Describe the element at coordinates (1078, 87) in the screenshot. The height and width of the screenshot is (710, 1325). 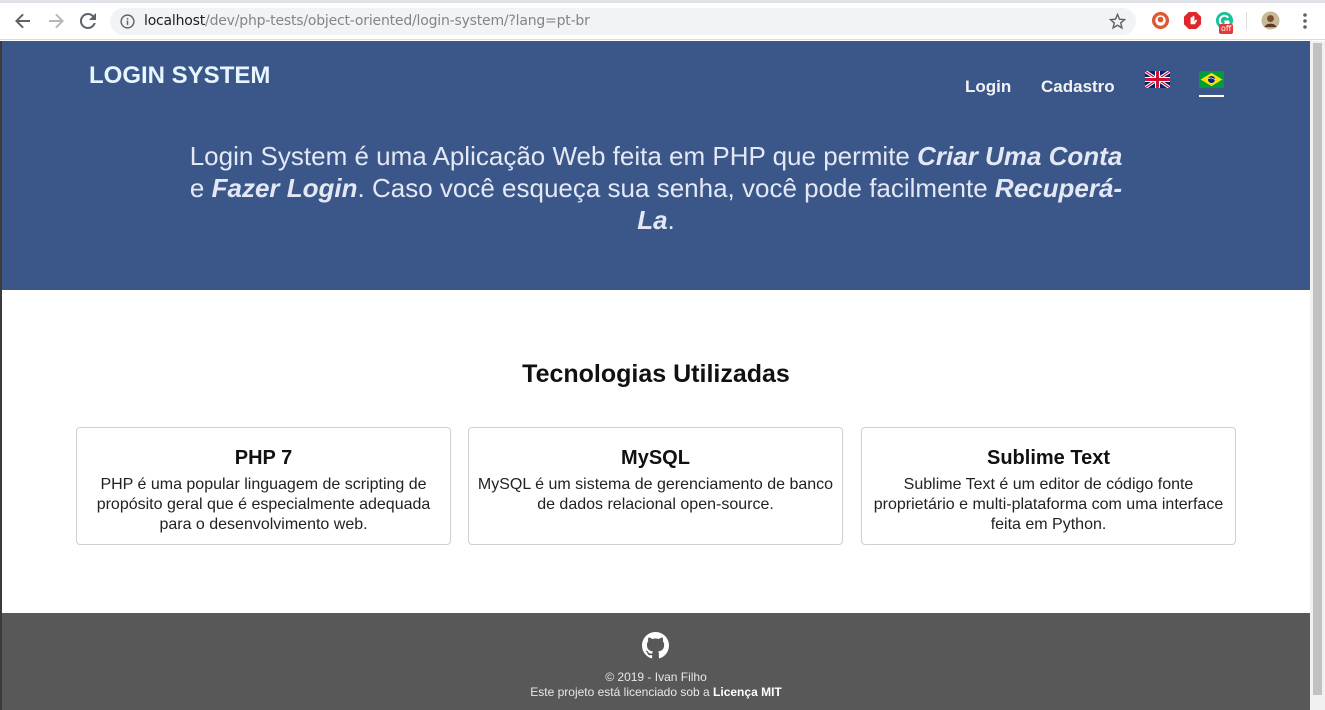
I see `nav-register-link: Cadastro` at that location.